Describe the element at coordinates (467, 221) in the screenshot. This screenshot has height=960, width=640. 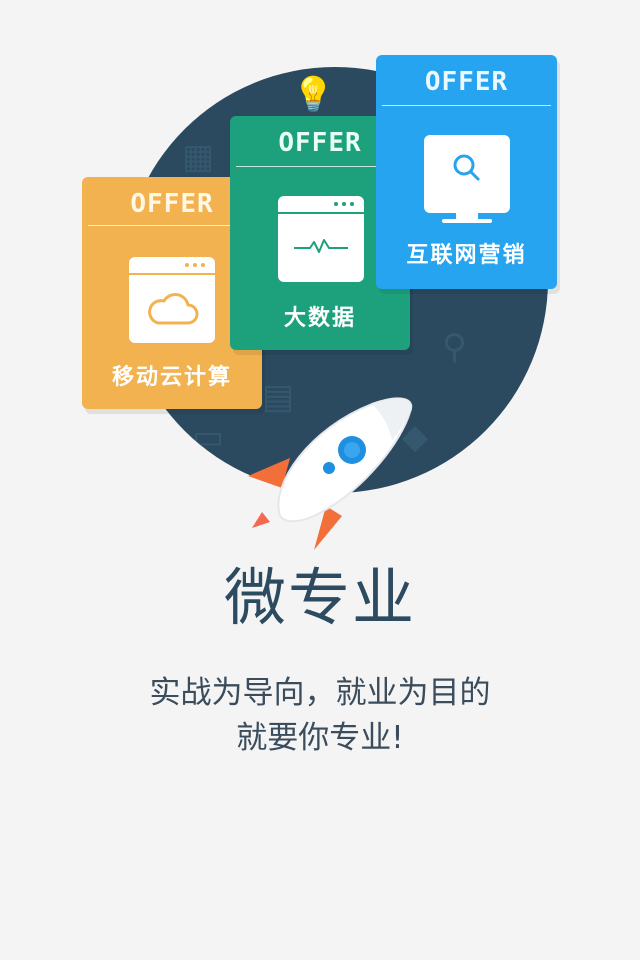
I see `monitor-base` at that location.